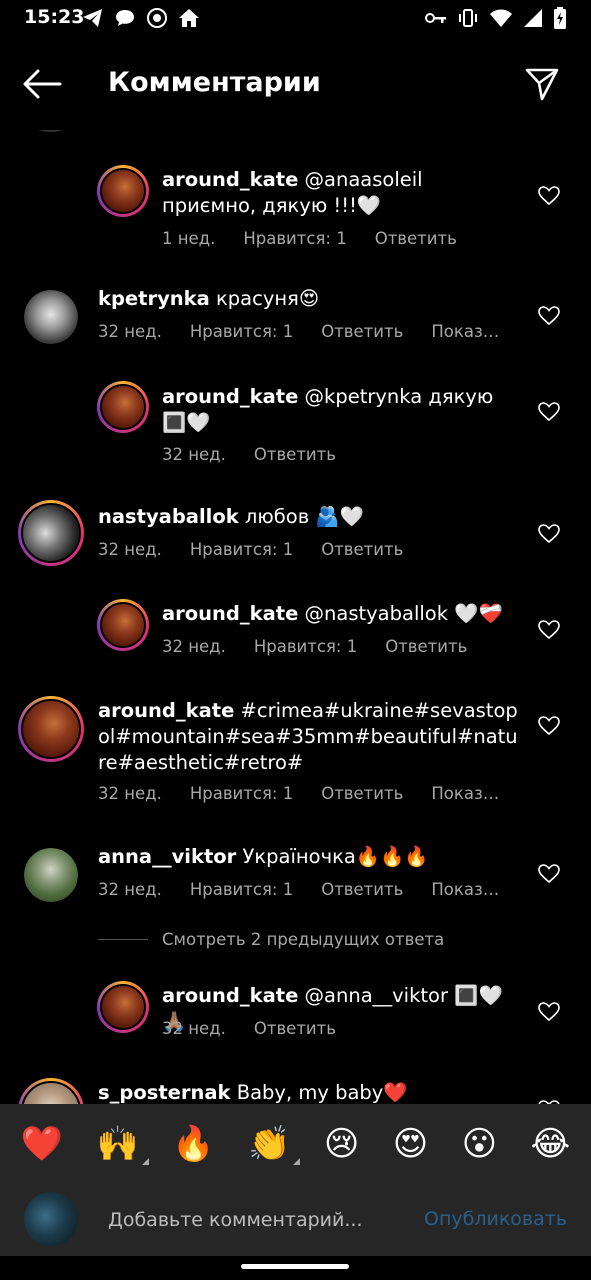 The height and width of the screenshot is (1280, 591). I want to click on telegram-icon, so click(92, 18).